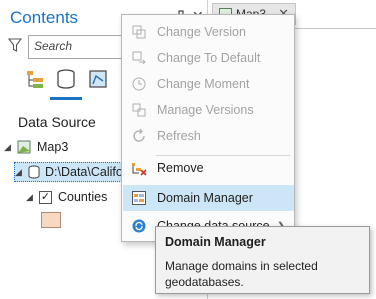 The height and width of the screenshot is (299, 376). What do you see at coordinates (15, 45) in the screenshot?
I see `filter-icon` at bounding box center [15, 45].